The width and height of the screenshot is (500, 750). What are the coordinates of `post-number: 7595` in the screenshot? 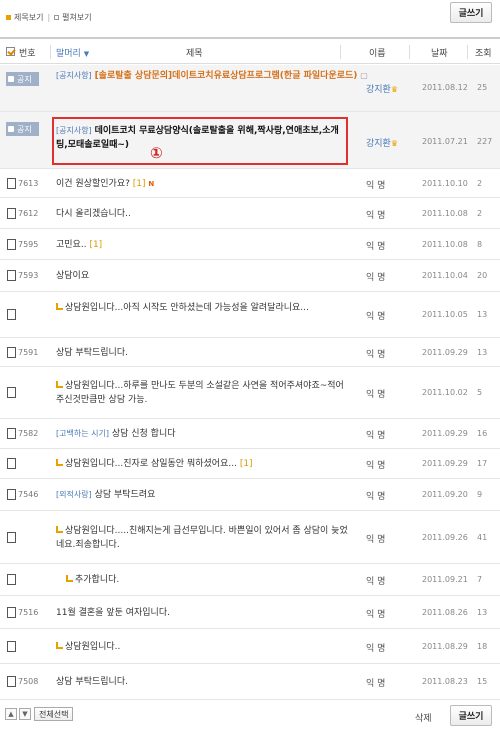 It's located at (28, 244).